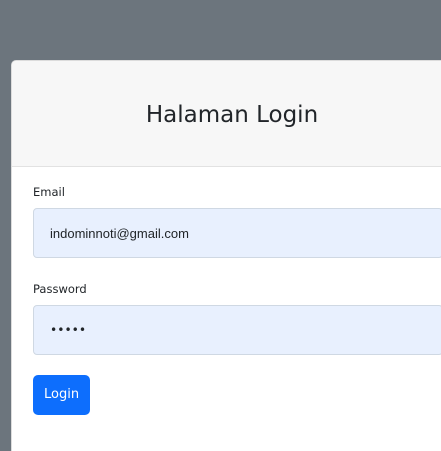  I want to click on password-field, so click(237, 330).